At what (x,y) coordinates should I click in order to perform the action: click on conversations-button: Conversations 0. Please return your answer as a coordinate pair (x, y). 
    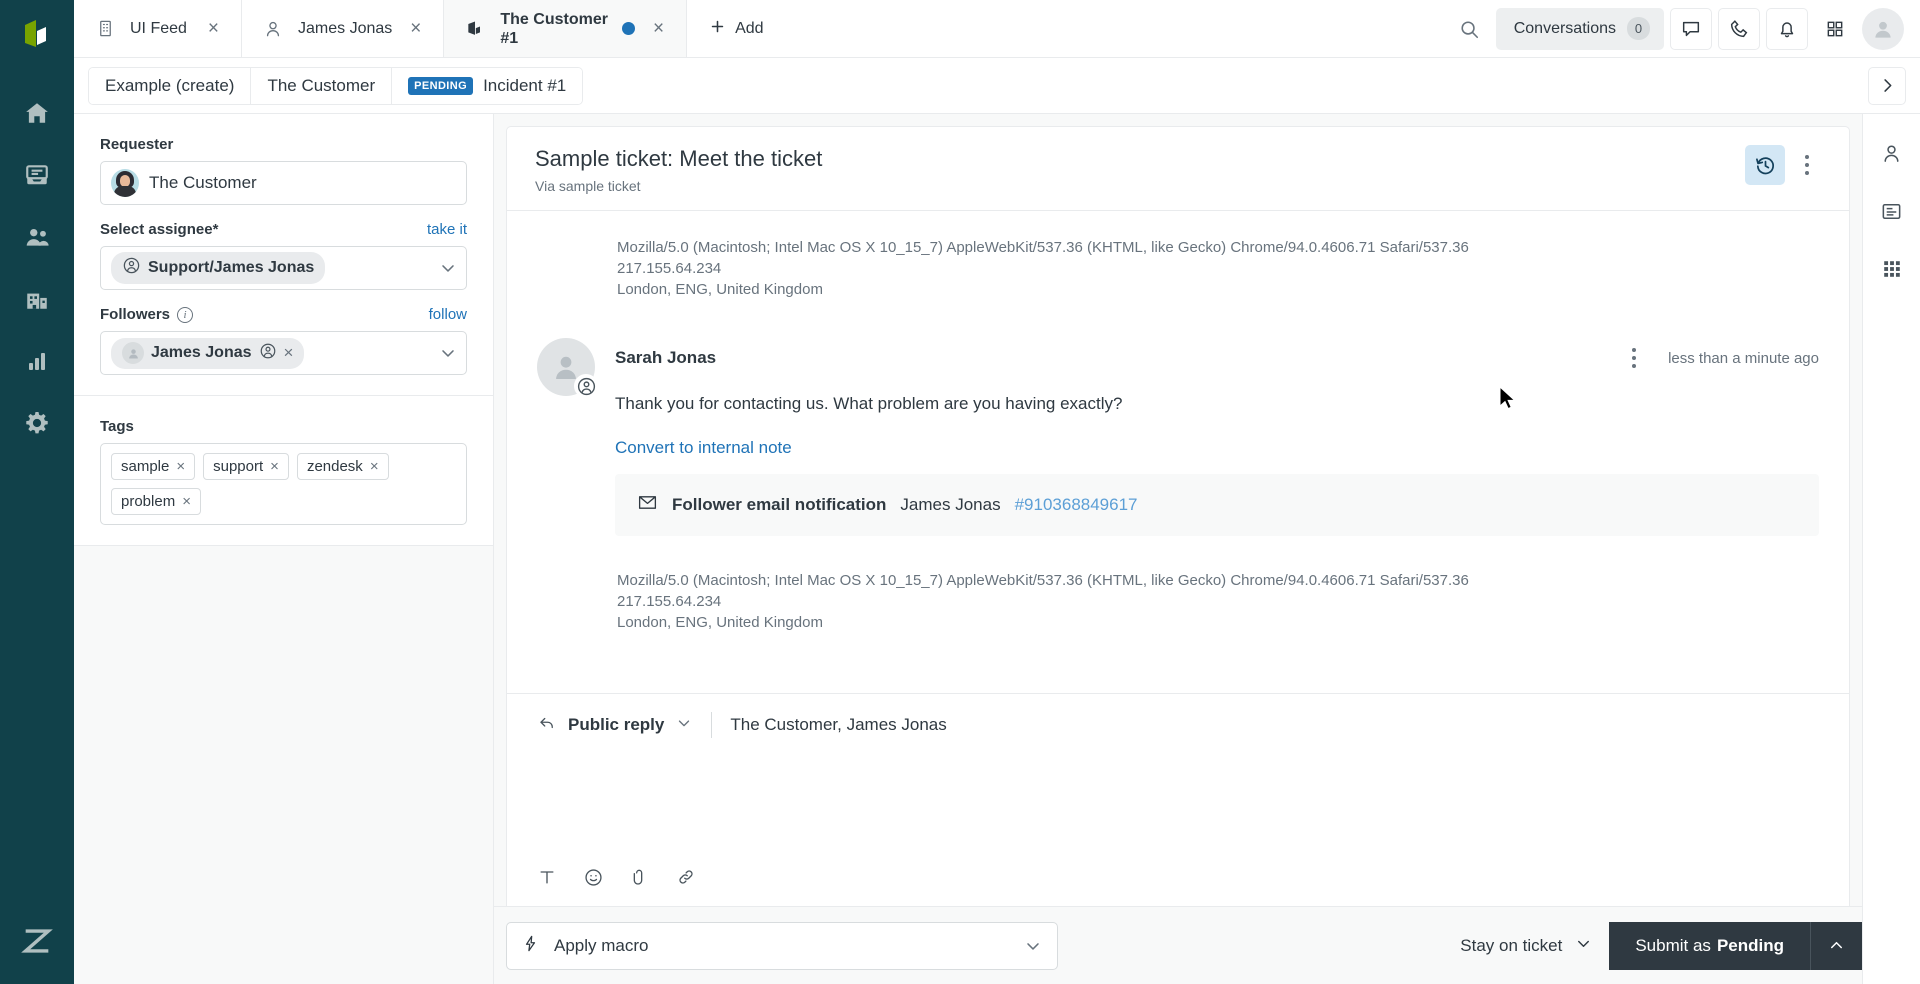
    Looking at the image, I should click on (1579, 28).